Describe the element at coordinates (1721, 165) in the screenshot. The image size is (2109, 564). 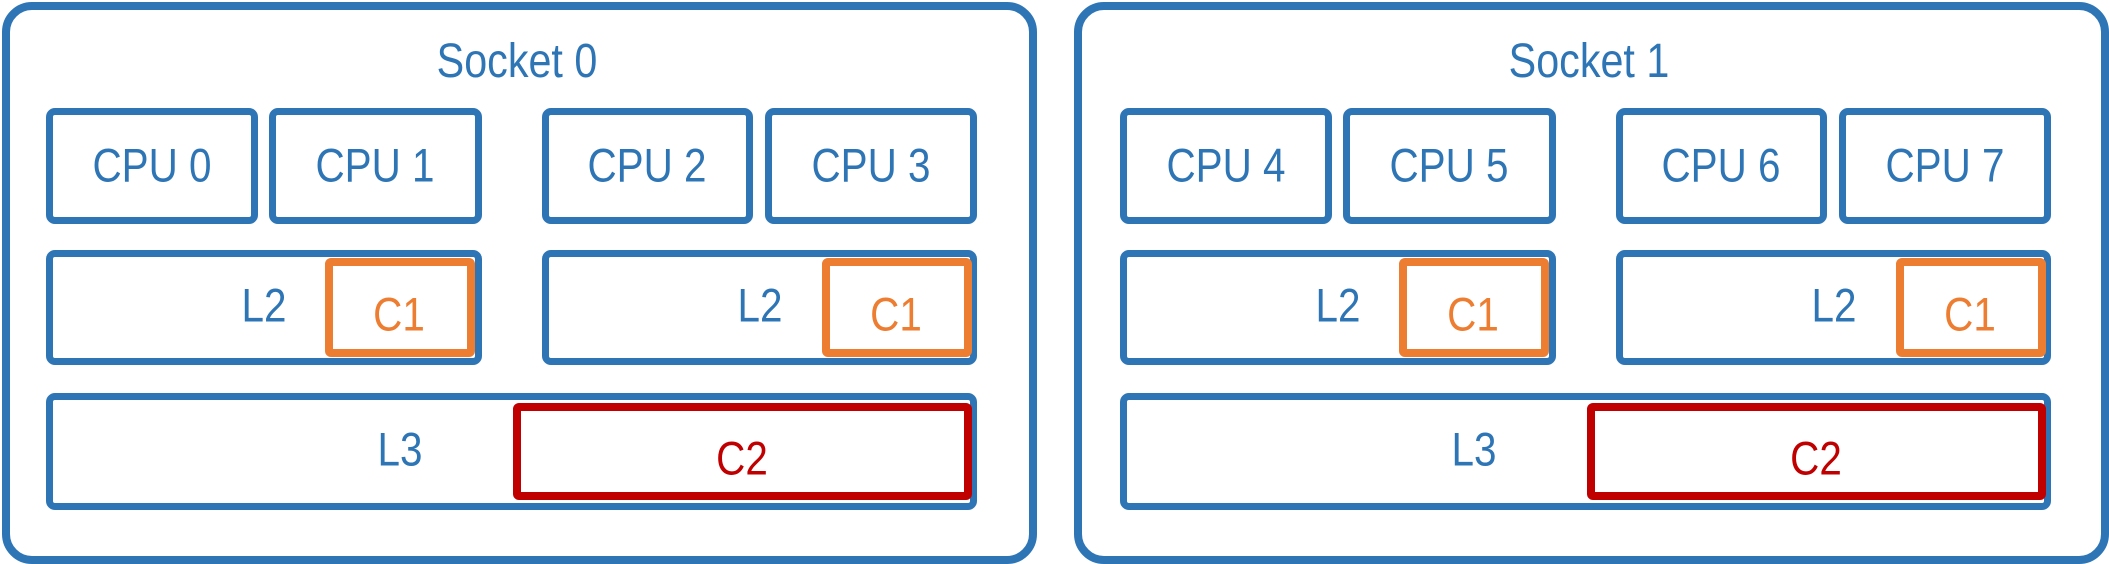
I see `cpu-label: CPU 6` at that location.